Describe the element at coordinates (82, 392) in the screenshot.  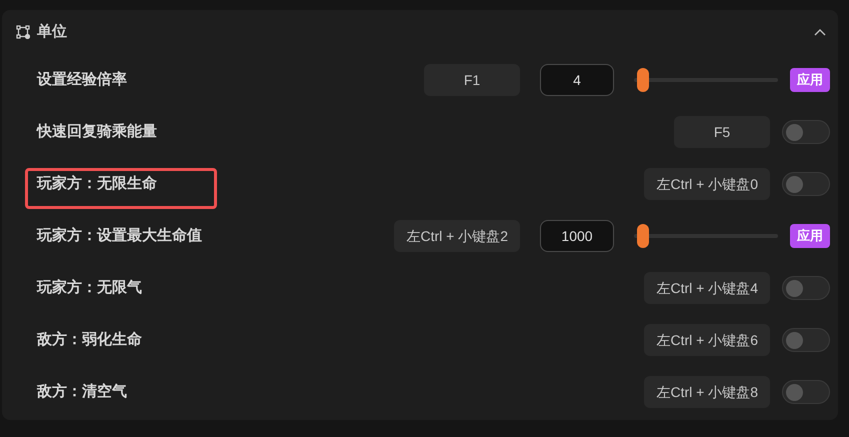
I see `setting-label: 敌方：清空气` at that location.